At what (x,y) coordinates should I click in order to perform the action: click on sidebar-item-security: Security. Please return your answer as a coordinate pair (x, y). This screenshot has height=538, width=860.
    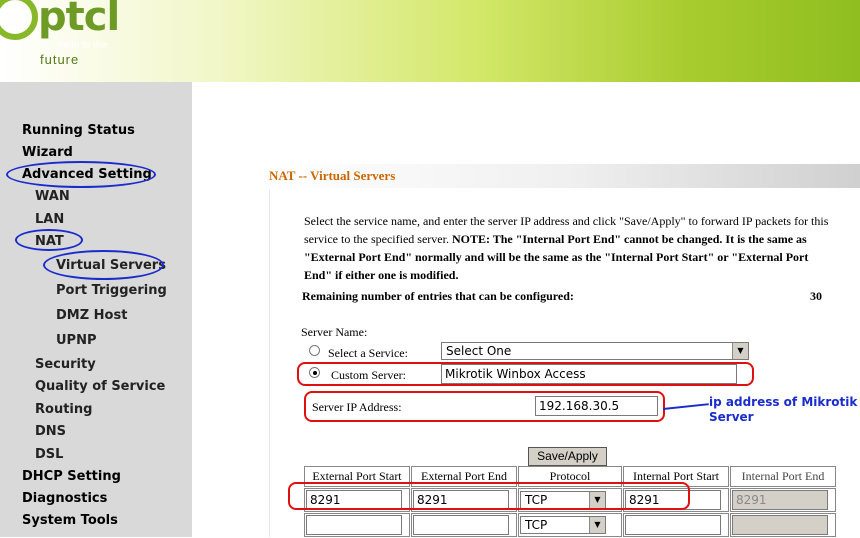
    Looking at the image, I should click on (65, 364).